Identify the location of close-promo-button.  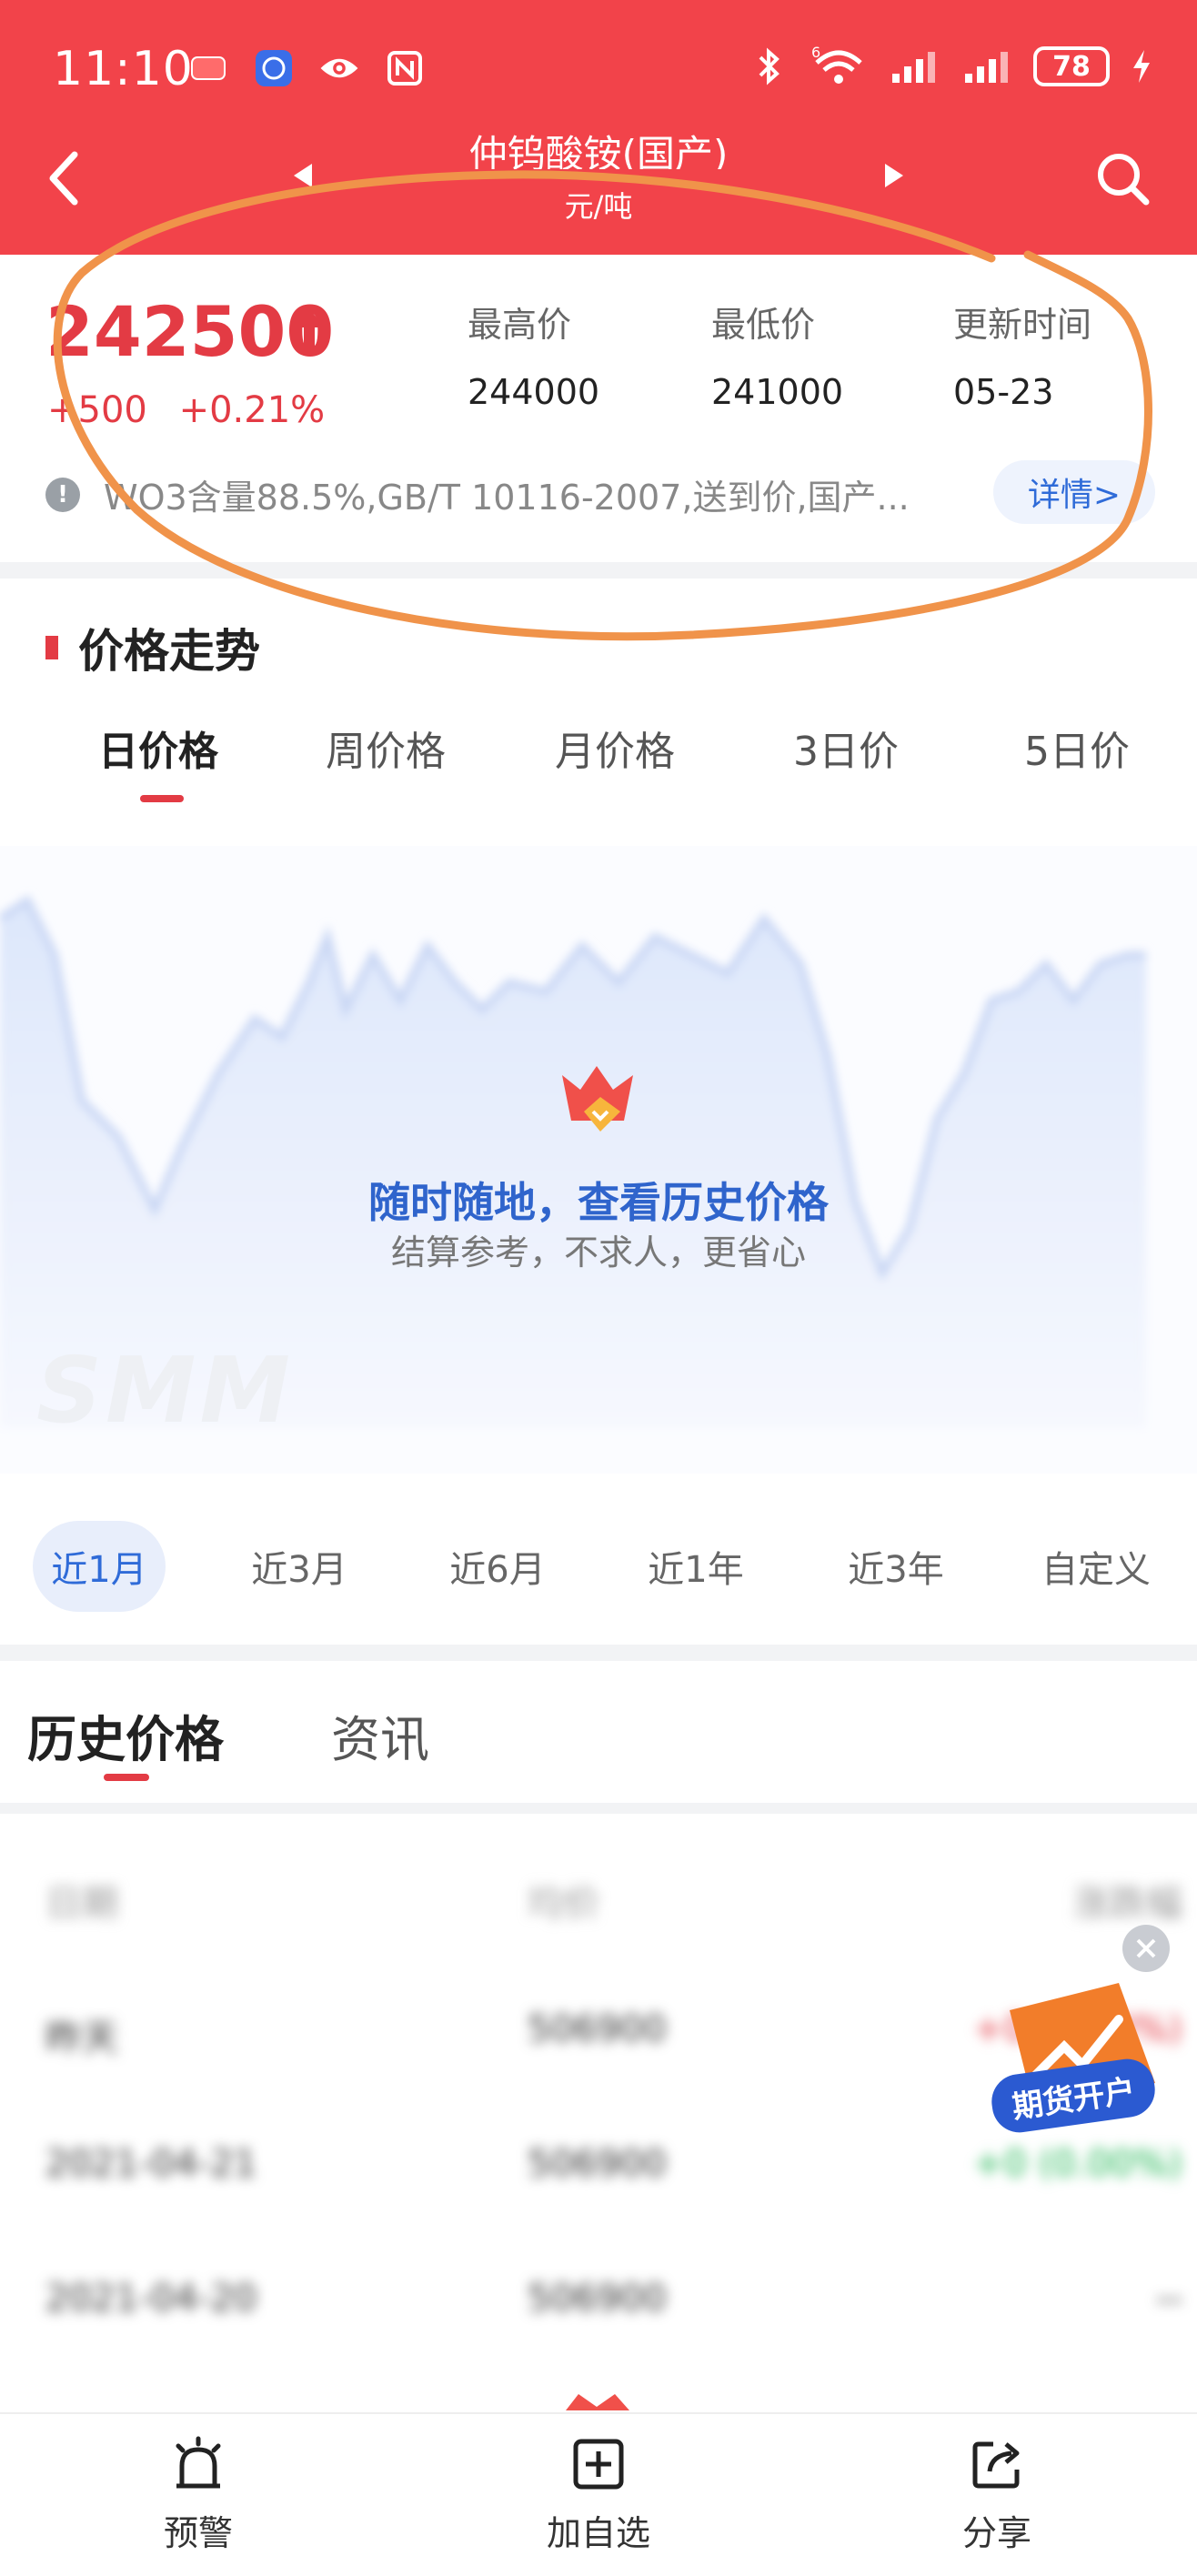
(1146, 1948).